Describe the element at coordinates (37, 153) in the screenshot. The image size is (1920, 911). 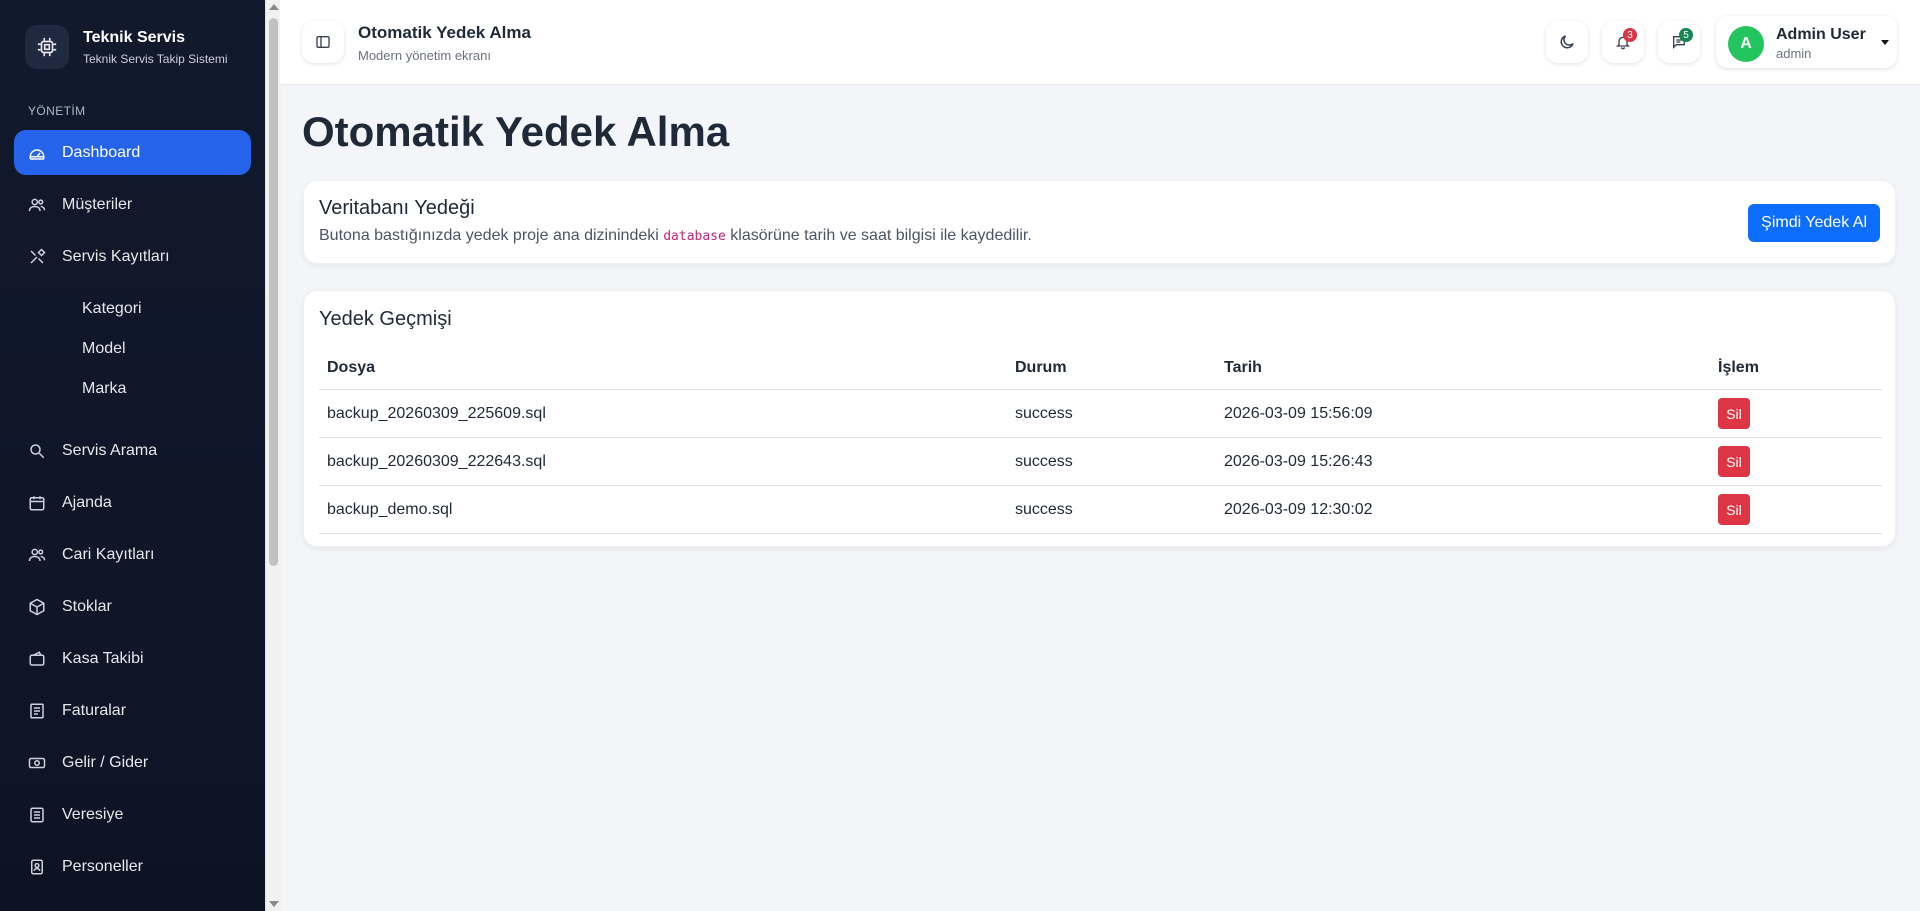
I see `dashboard-icon` at that location.